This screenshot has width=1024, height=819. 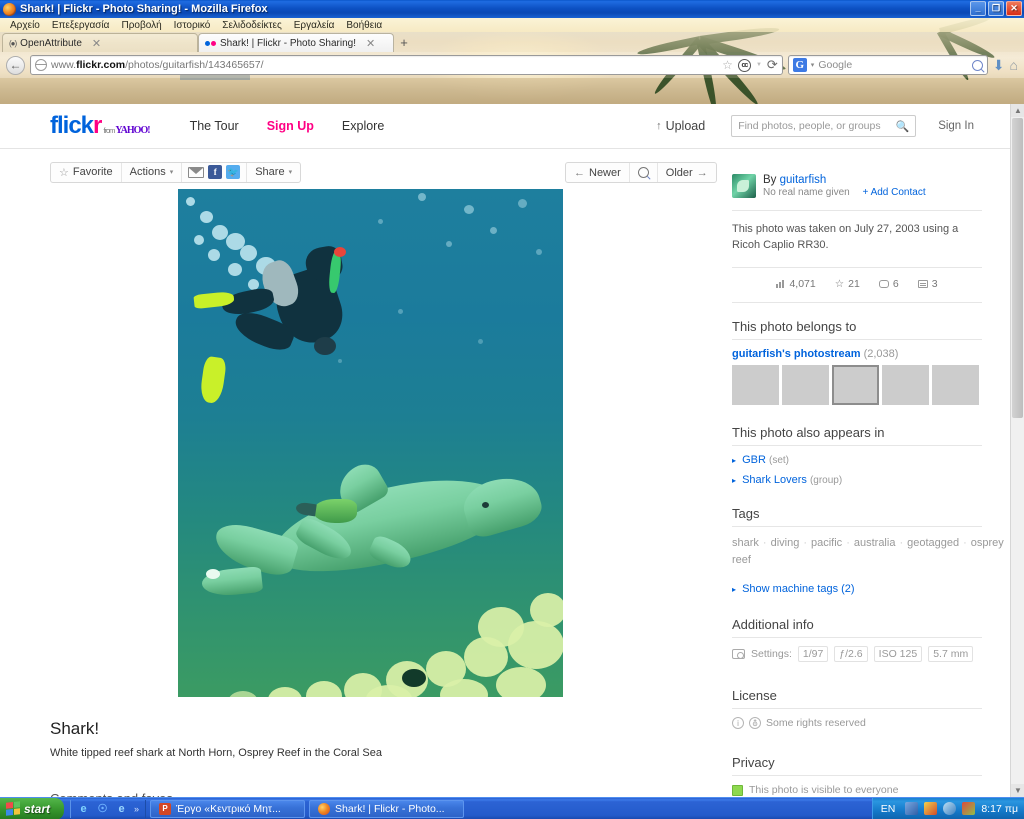 I want to click on maximize-button: ❐, so click(x=996, y=8).